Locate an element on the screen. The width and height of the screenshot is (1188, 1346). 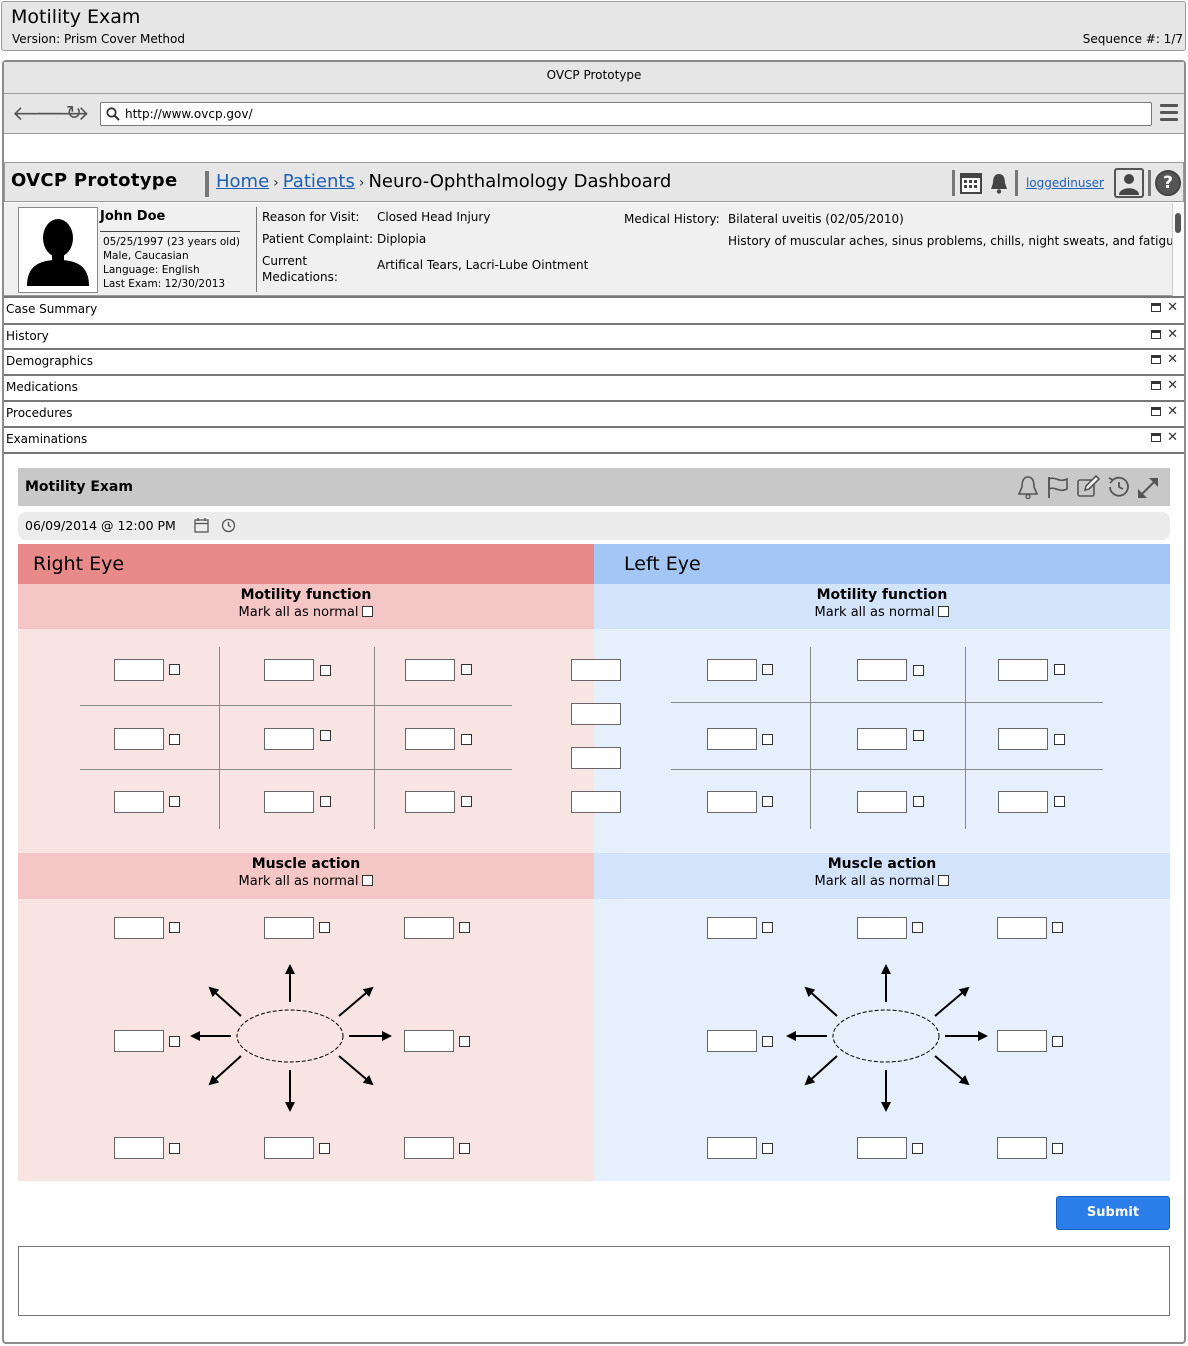
help-icon: ? is located at coordinates (1168, 183).